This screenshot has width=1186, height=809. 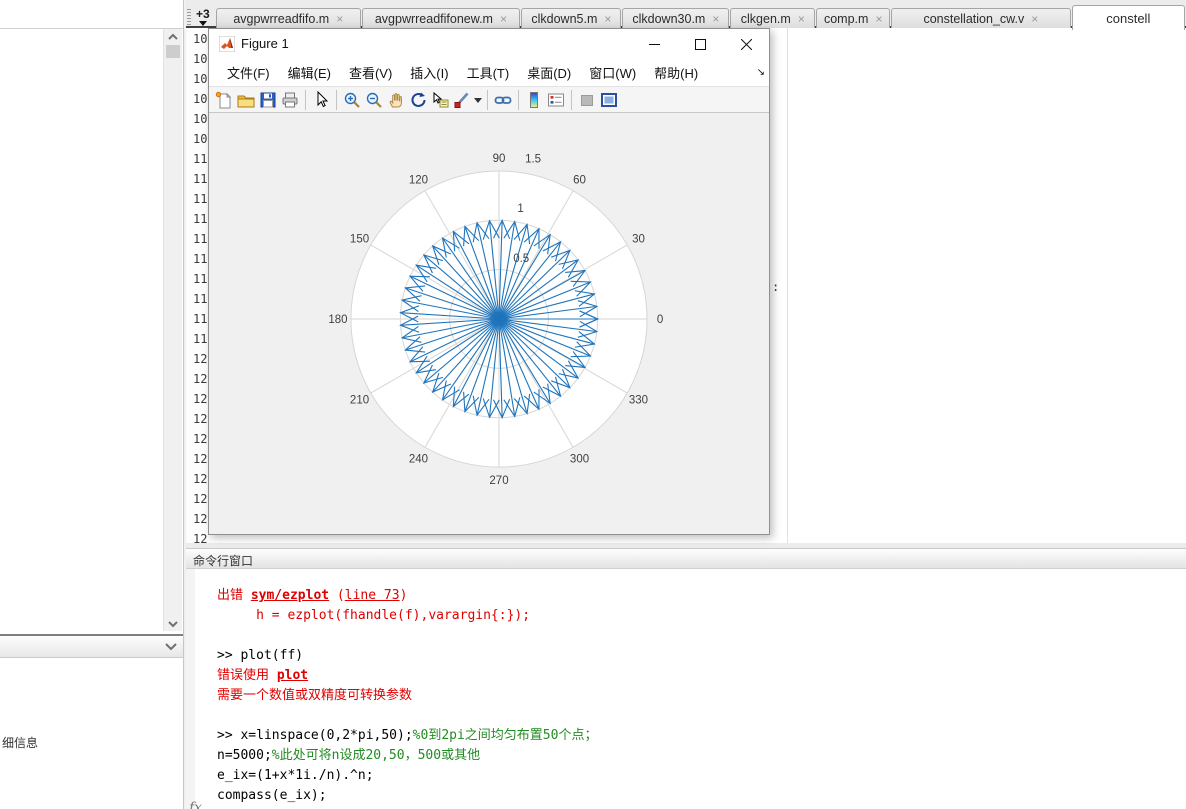 I want to click on menu-t: 工具(T), so click(x=488, y=72).